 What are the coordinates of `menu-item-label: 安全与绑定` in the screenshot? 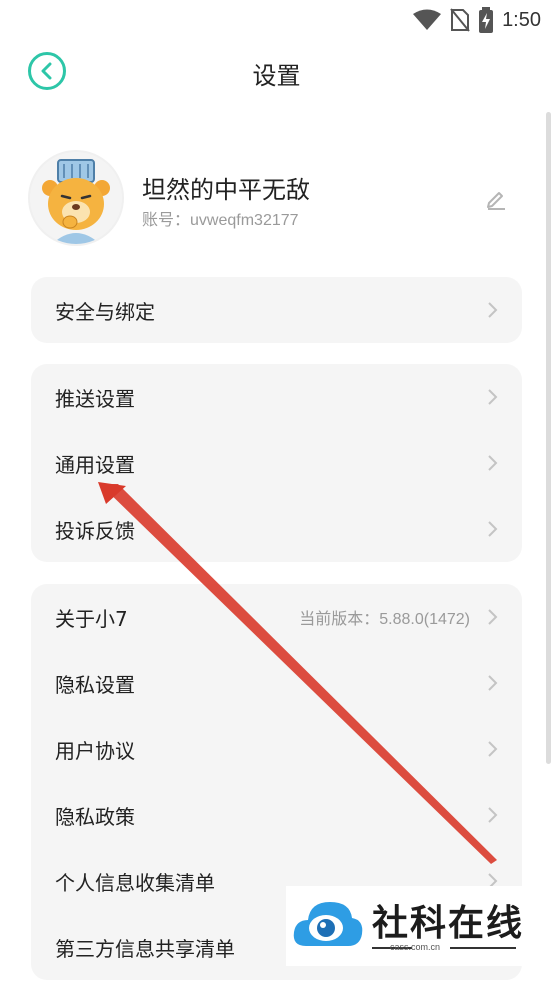 It's located at (105, 311).